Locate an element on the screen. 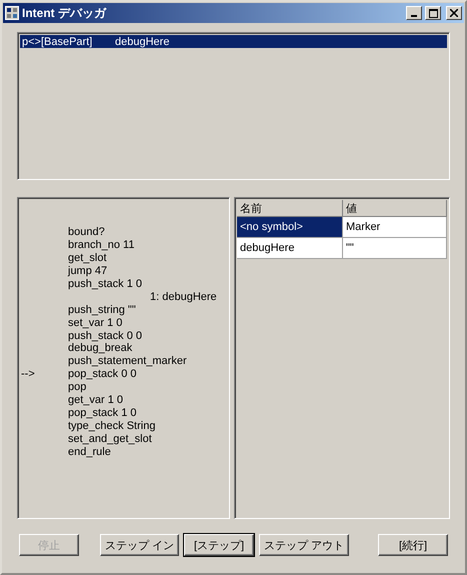  code-line: bound? is located at coordinates (86, 232).